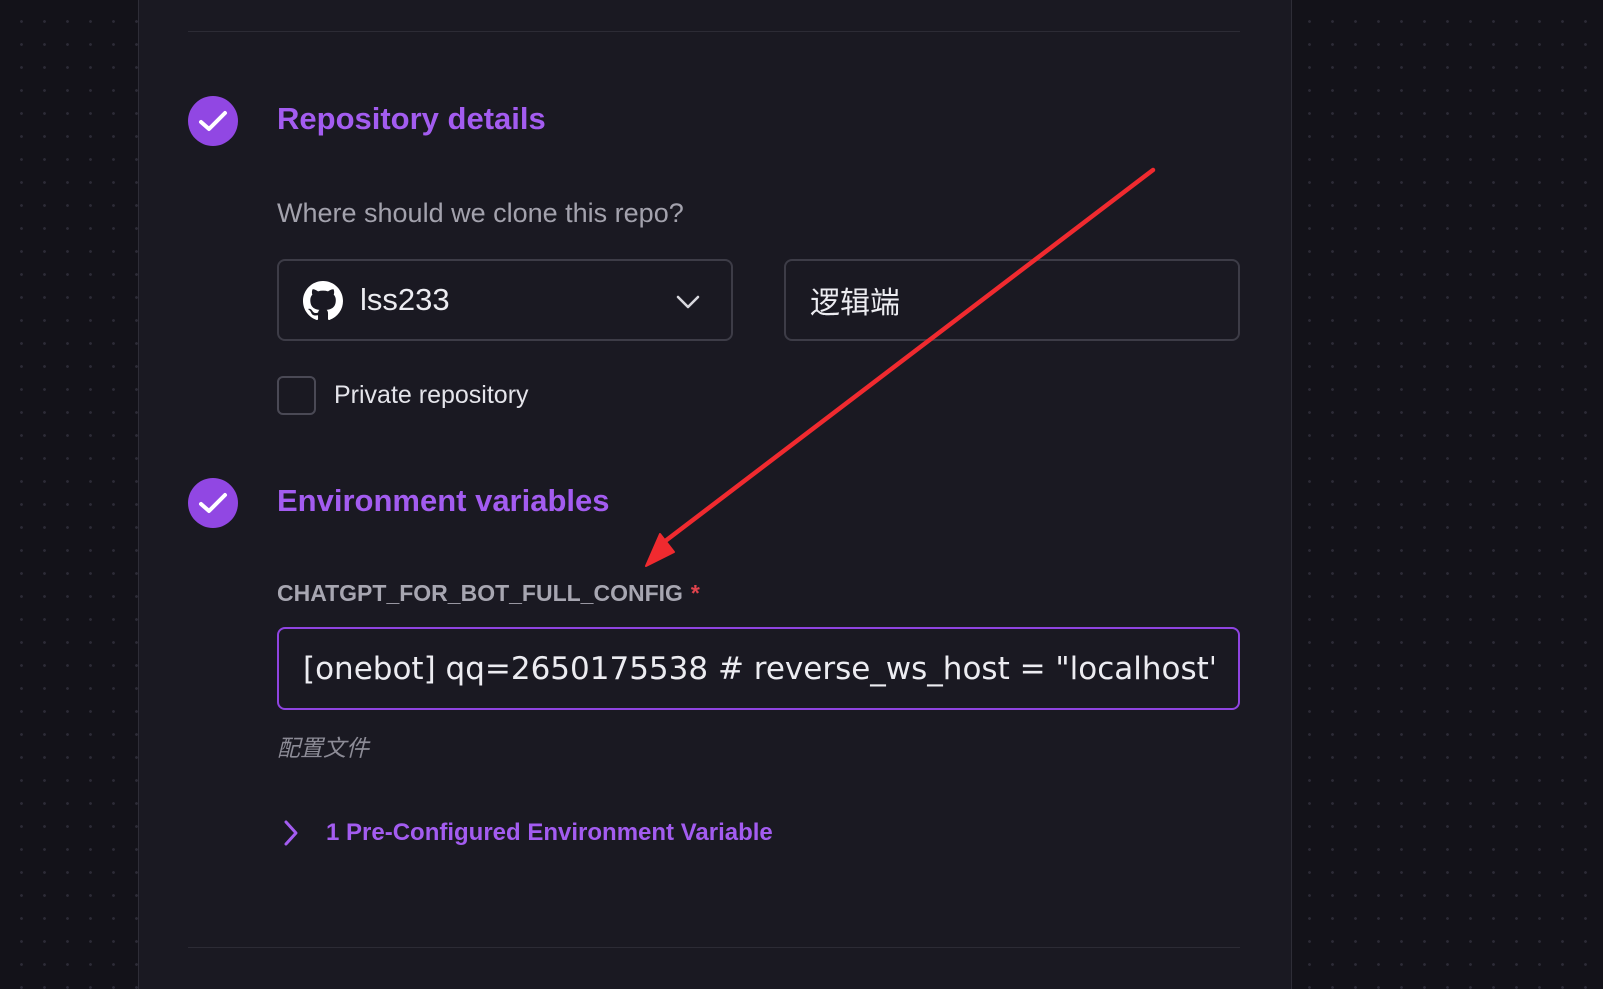 The image size is (1603, 989). What do you see at coordinates (1012, 300) in the screenshot?
I see `repository-name-input` at bounding box center [1012, 300].